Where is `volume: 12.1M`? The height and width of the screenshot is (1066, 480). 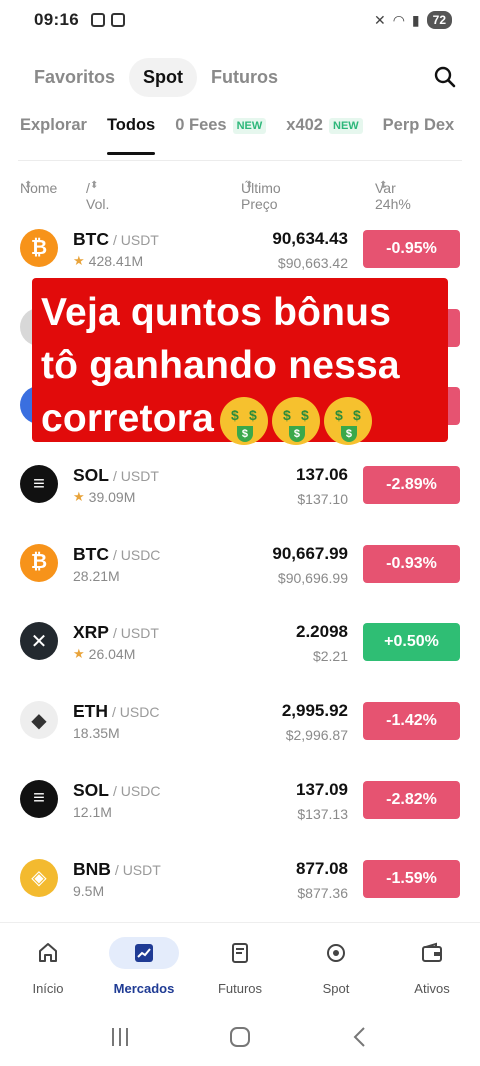 volume: 12.1M is located at coordinates (92, 812).